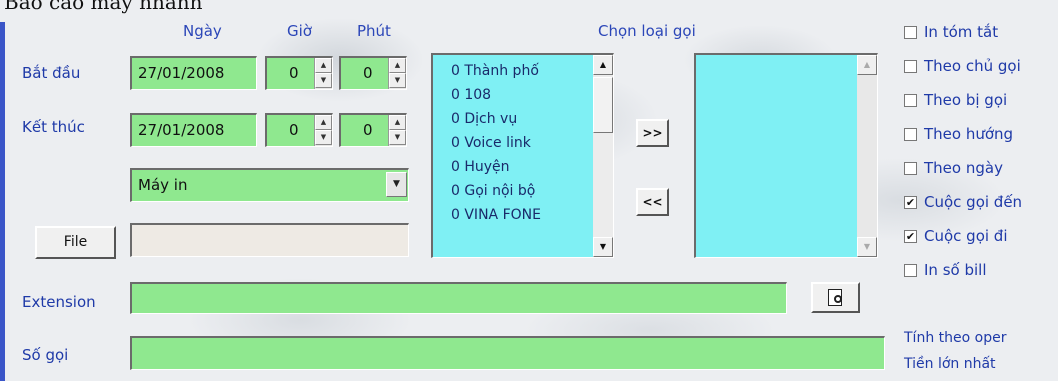 Image resolution: width=1058 pixels, height=381 pixels. What do you see at coordinates (603, 105) in the screenshot?
I see `scroll-thumb` at bounding box center [603, 105].